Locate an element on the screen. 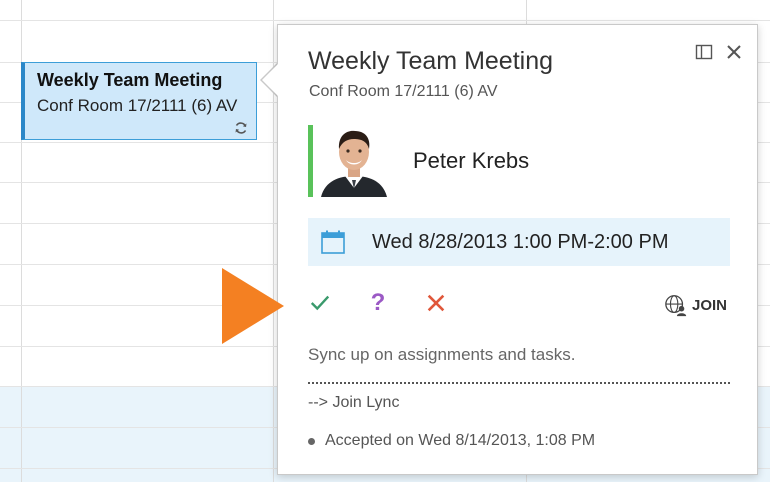 Image resolution: width=770 pixels, height=482 pixels. popout-icon is located at coordinates (704, 52).